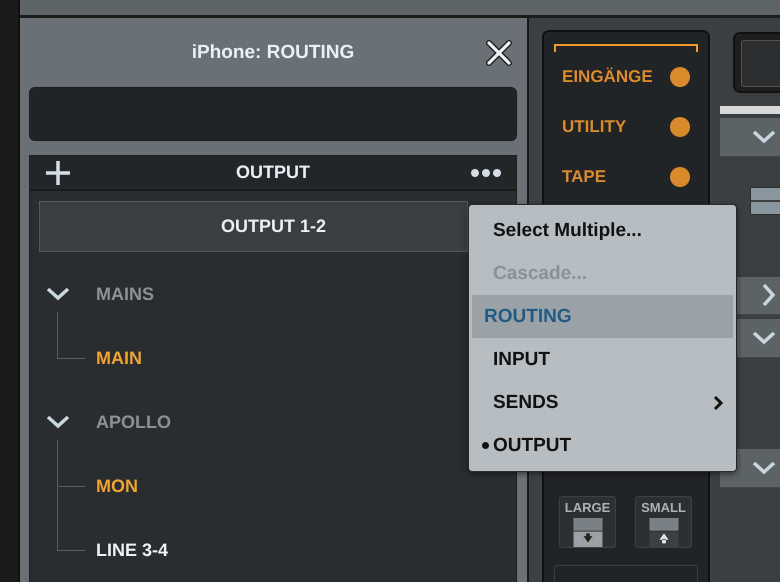 Image resolution: width=780 pixels, height=582 pixels. Describe the element at coordinates (588, 532) in the screenshot. I see `arrow-down-icon` at that location.